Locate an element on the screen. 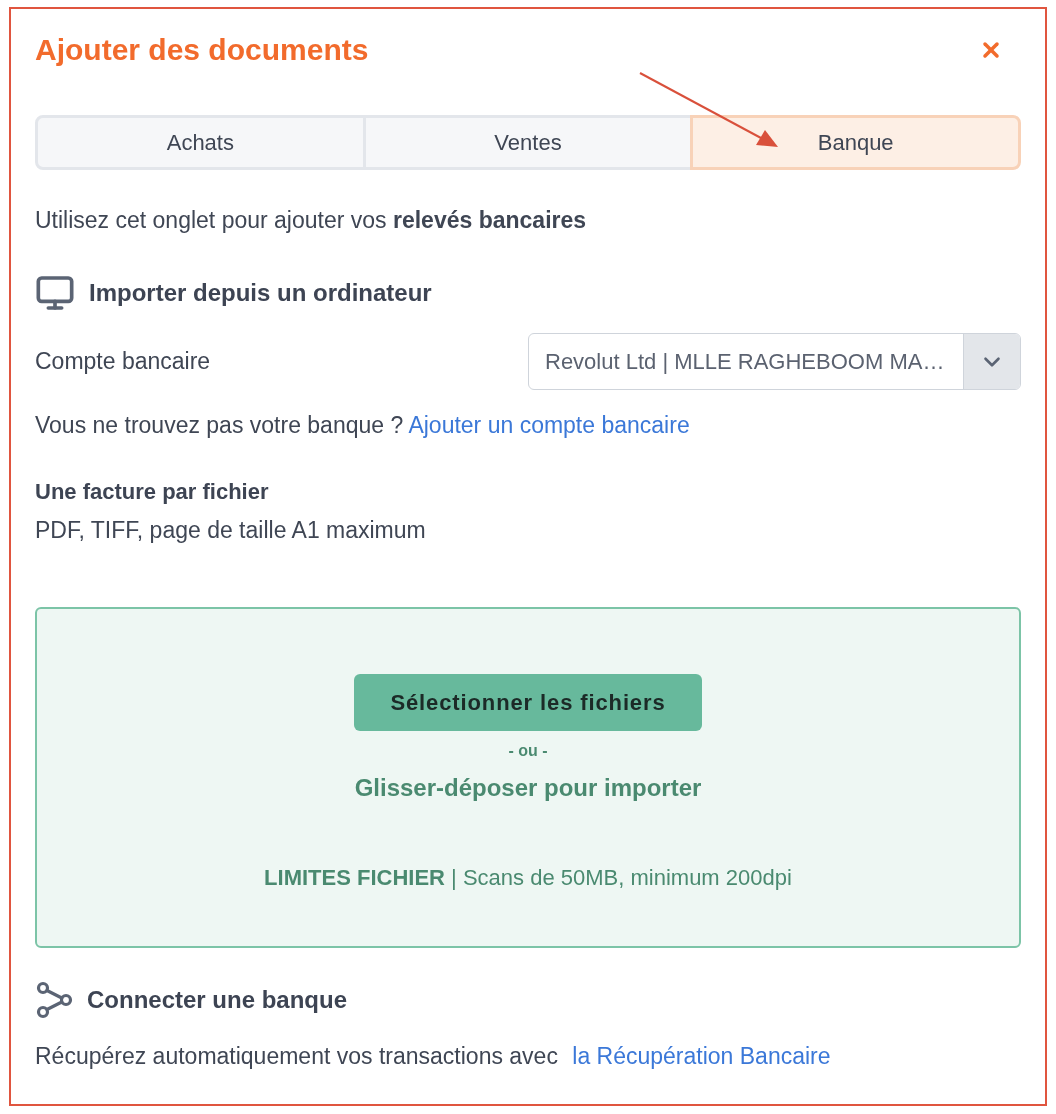 Image resolution: width=1056 pixels, height=1114 pixels. section-heading: Connecter une banque is located at coordinates (217, 1000).